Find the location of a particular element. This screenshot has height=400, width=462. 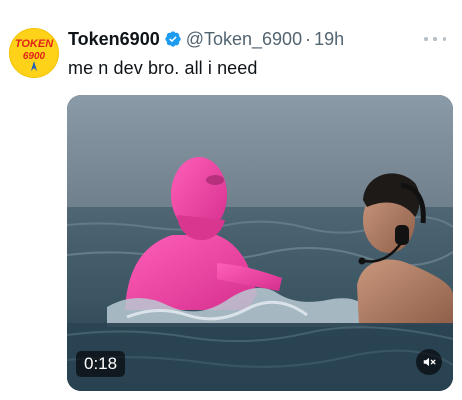

avatar-logo: TOKEN 6900 is located at coordinates (34, 53).